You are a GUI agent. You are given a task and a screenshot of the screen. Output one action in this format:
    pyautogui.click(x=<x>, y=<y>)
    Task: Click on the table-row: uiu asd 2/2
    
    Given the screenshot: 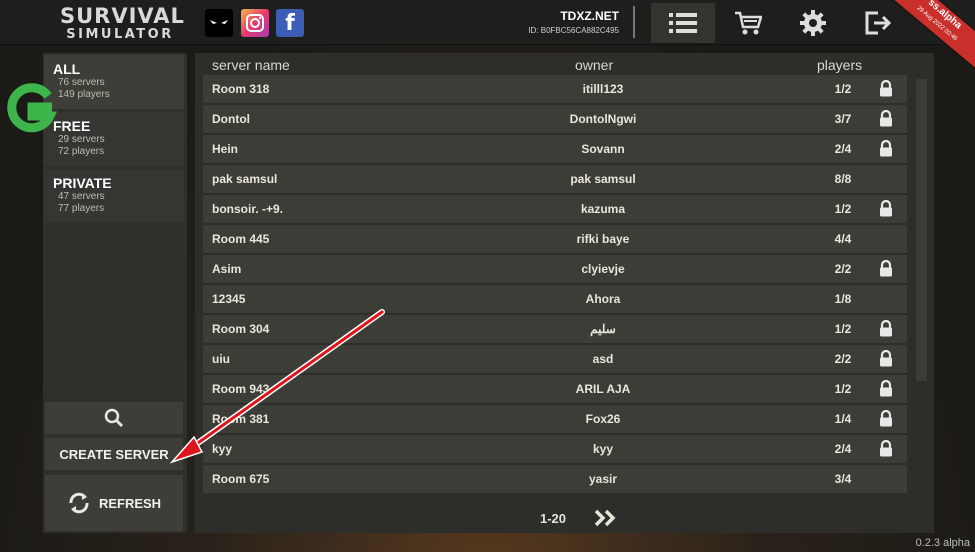 What is the action you would take?
    pyautogui.click(x=555, y=359)
    